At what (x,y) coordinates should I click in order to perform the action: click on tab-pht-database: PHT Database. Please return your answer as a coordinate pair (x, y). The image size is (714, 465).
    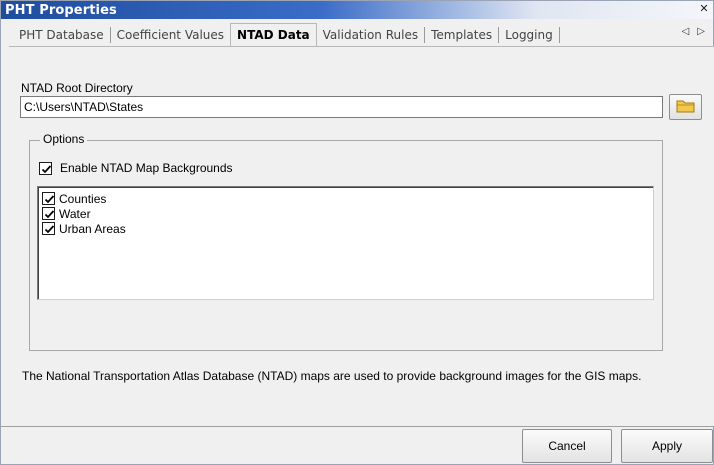
    Looking at the image, I should click on (61, 35).